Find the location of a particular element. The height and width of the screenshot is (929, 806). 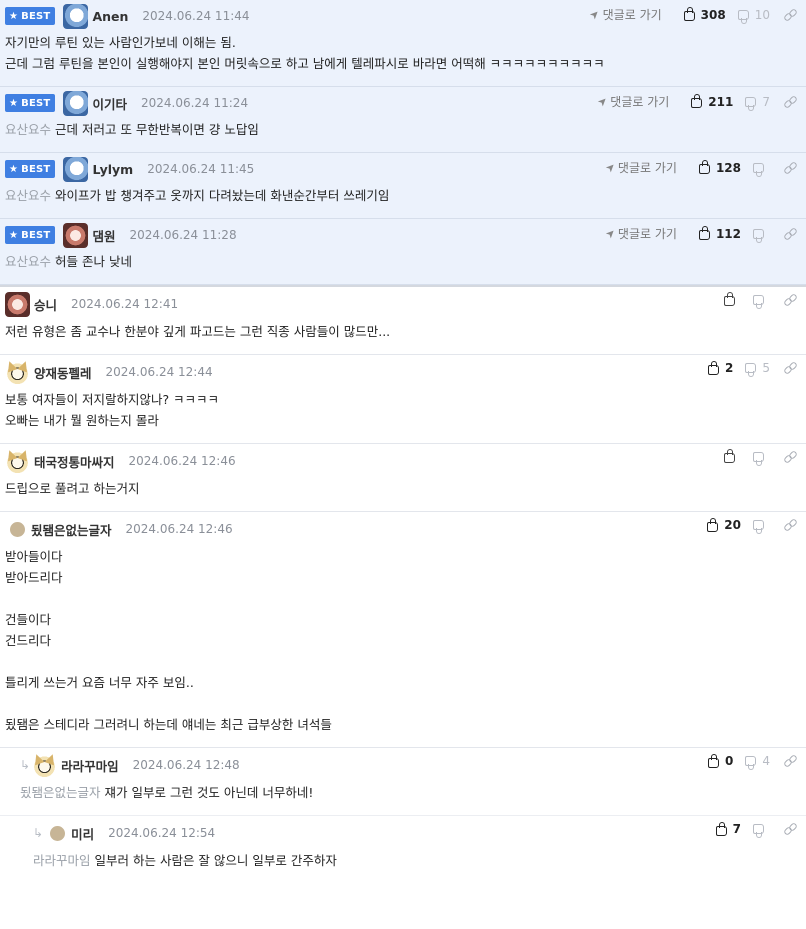

mention-tag: 라라꾸마임 is located at coordinates (62, 860).